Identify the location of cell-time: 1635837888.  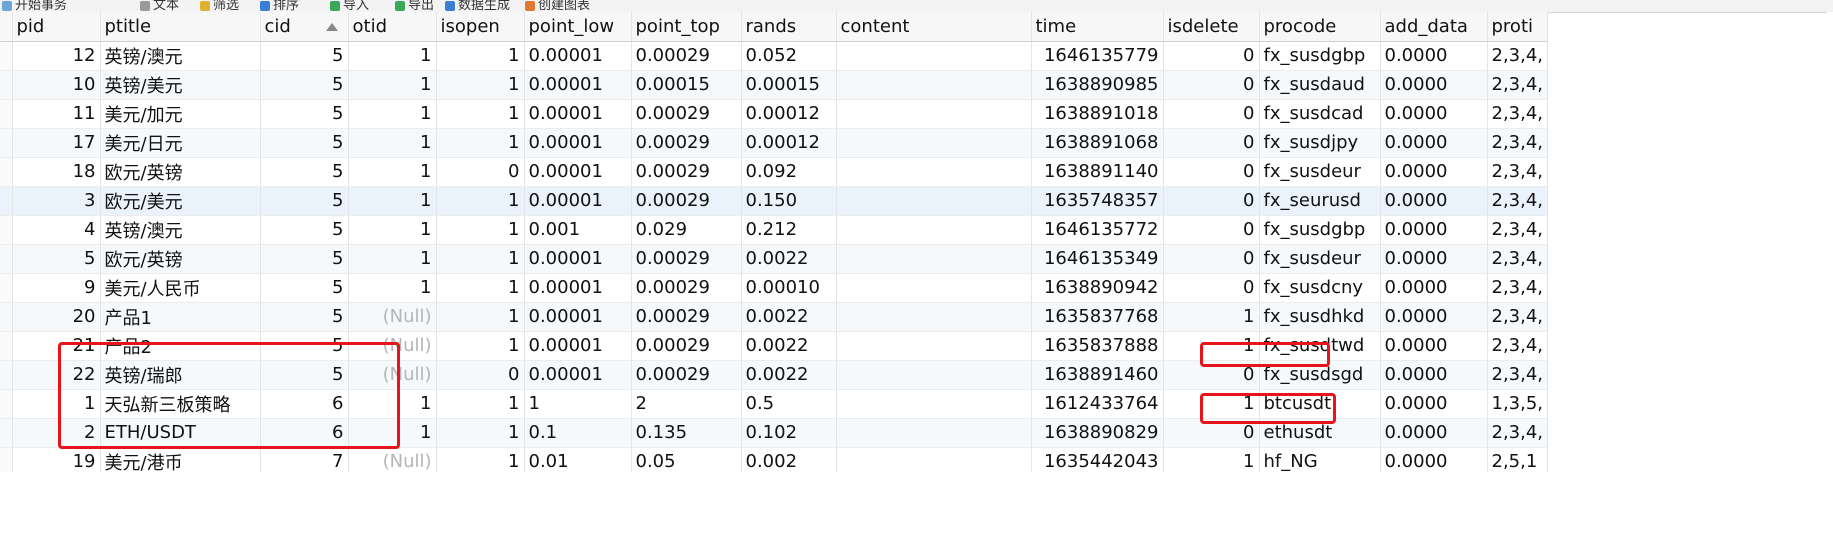
(1097, 346).